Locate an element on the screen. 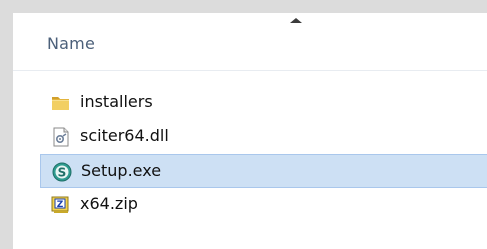 The height and width of the screenshot is (249, 487). list-item-installers: installers is located at coordinates (263, 103).